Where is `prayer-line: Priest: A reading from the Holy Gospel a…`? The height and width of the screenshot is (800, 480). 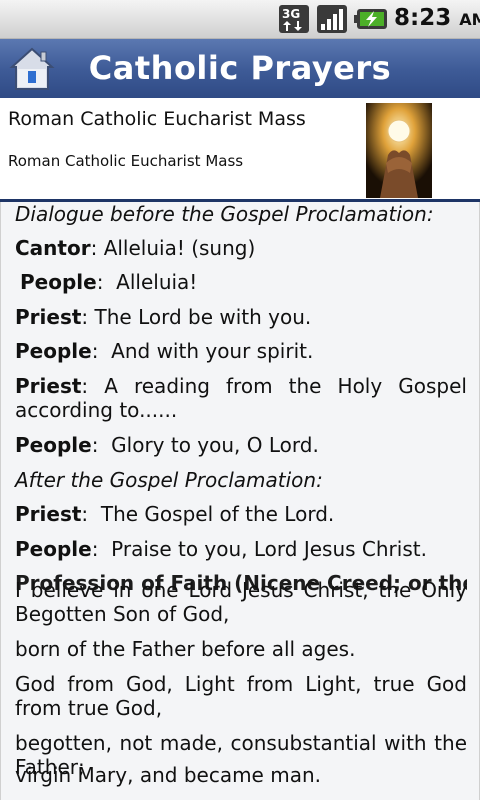 prayer-line: Priest: A reading from the Holy Gospel a… is located at coordinates (241, 398).